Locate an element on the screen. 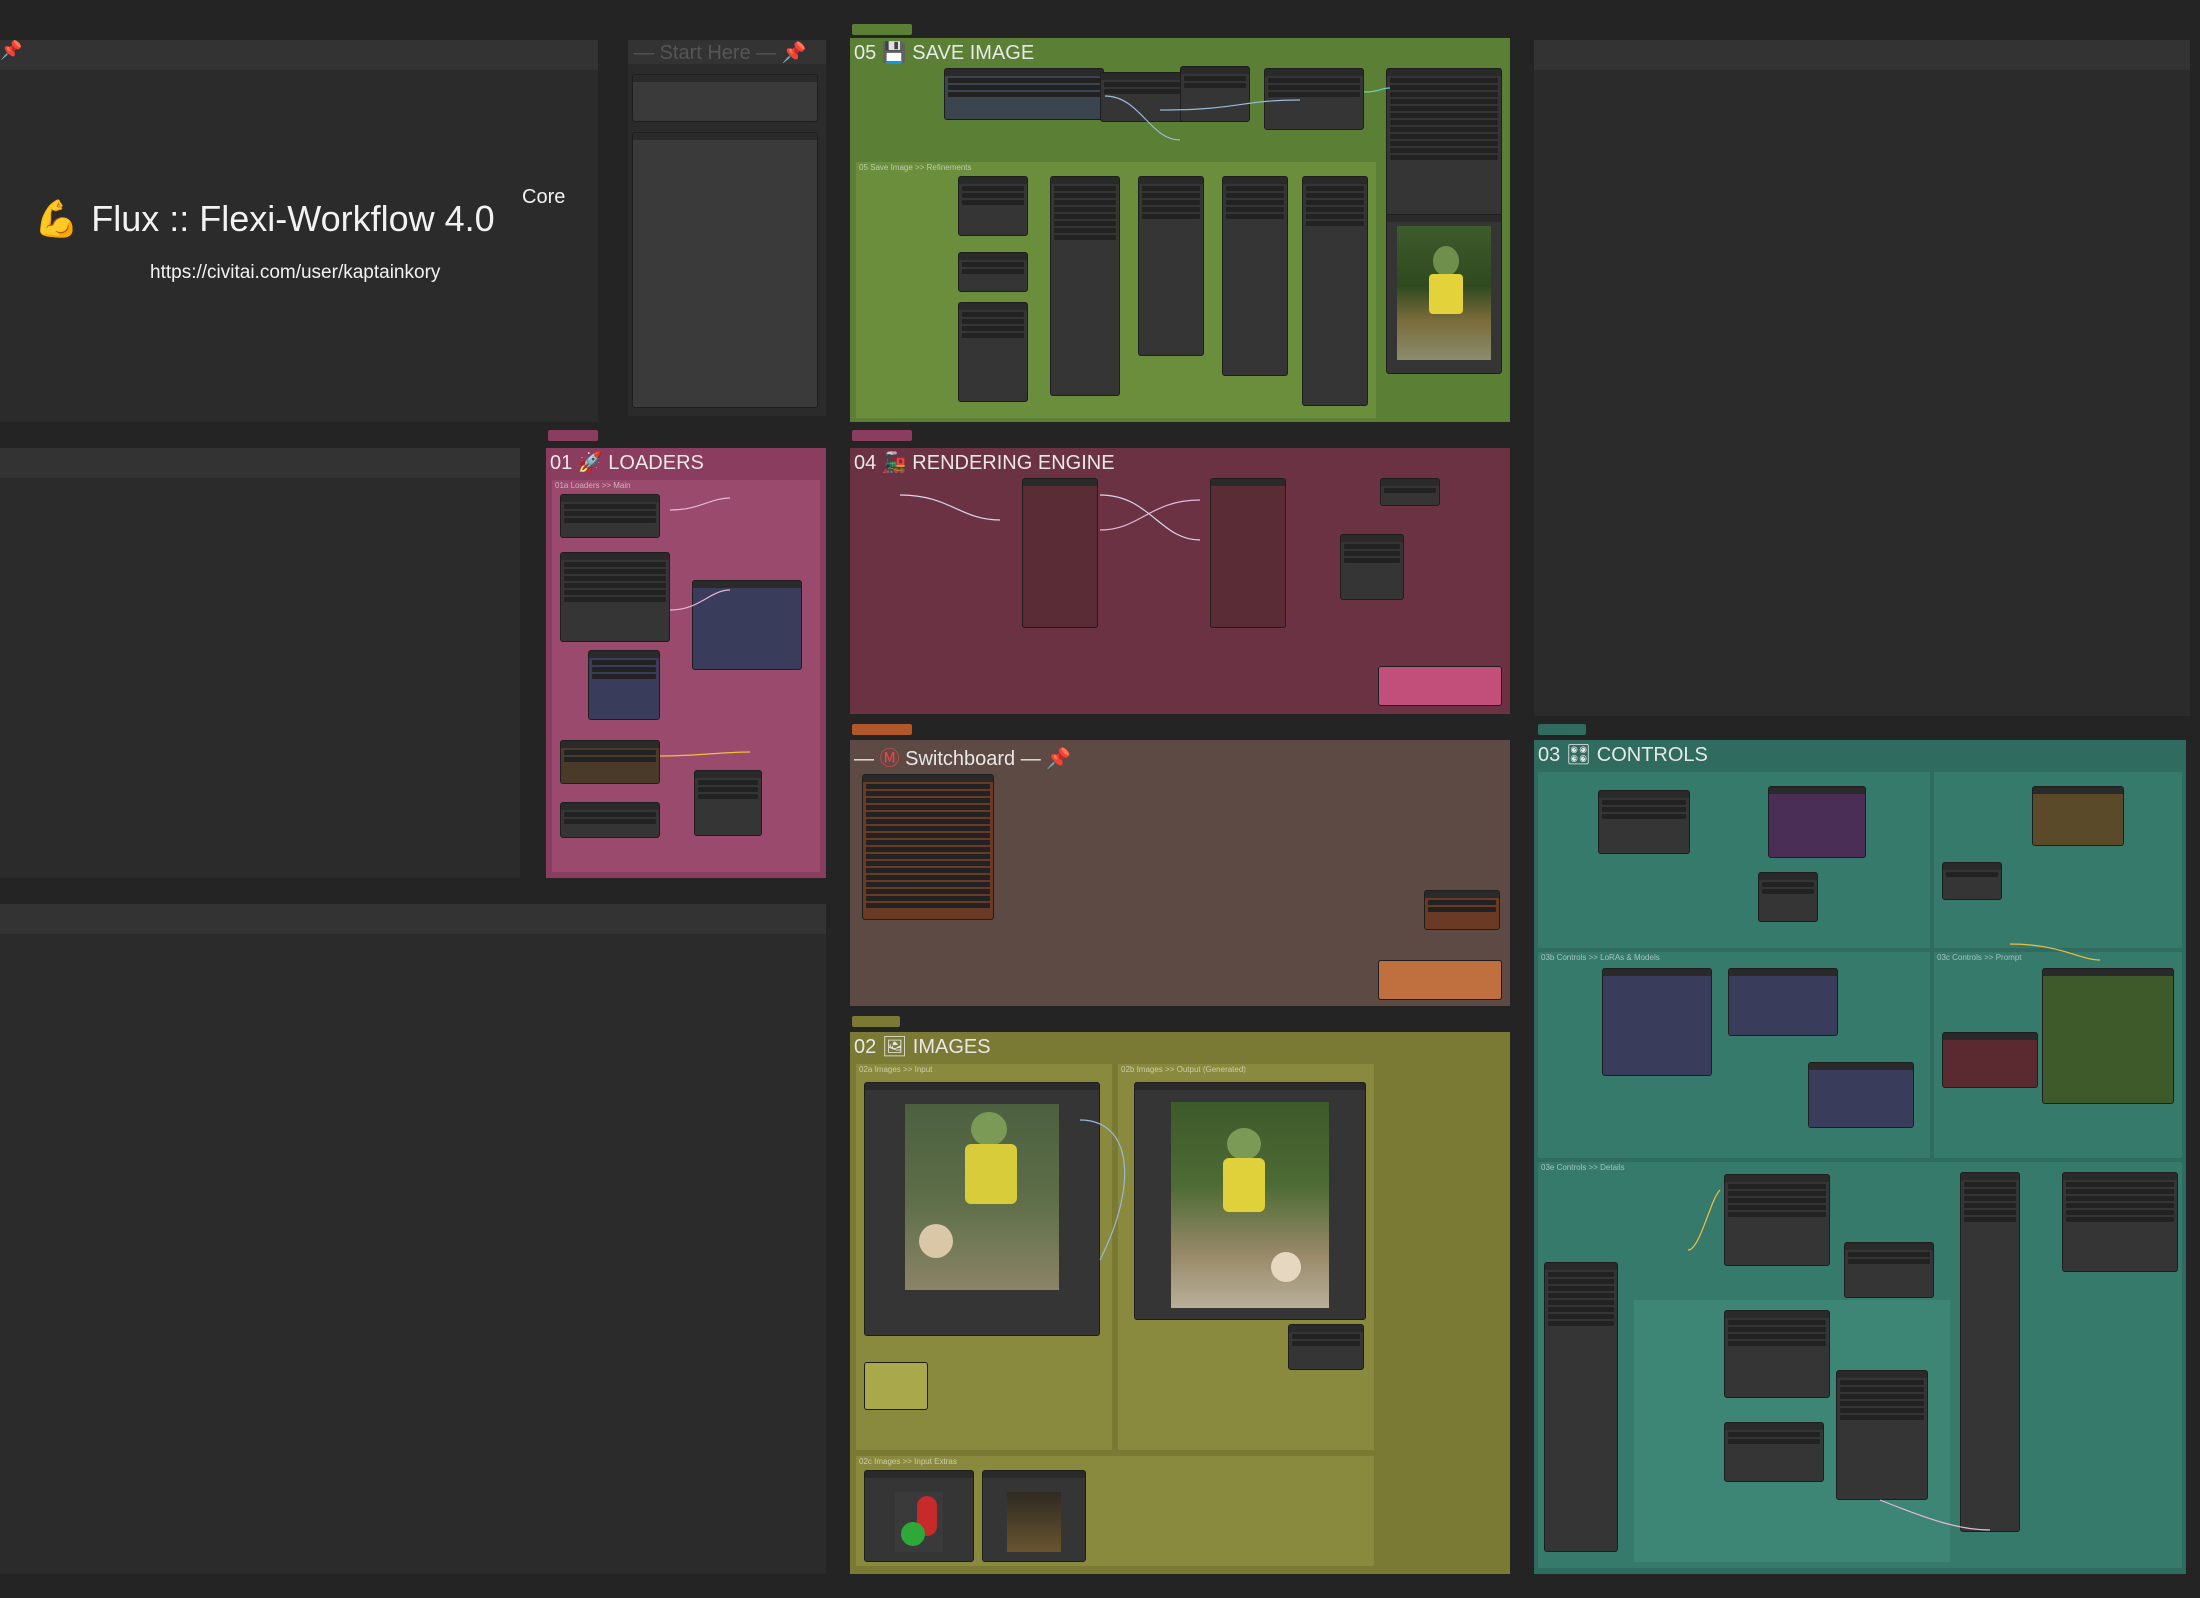  subgroup-title: 02b Images >> Output (Generated) is located at coordinates (1183, 1069).